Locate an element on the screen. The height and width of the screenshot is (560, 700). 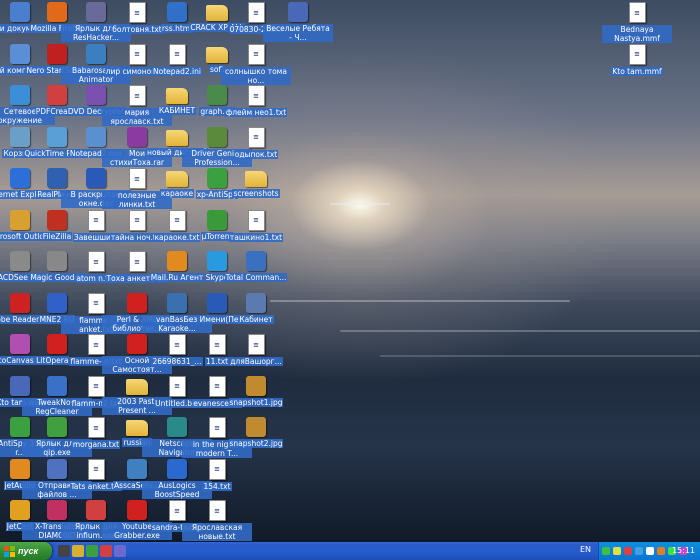
desktop-icon: Кабинет is located at coordinates (256, 313).